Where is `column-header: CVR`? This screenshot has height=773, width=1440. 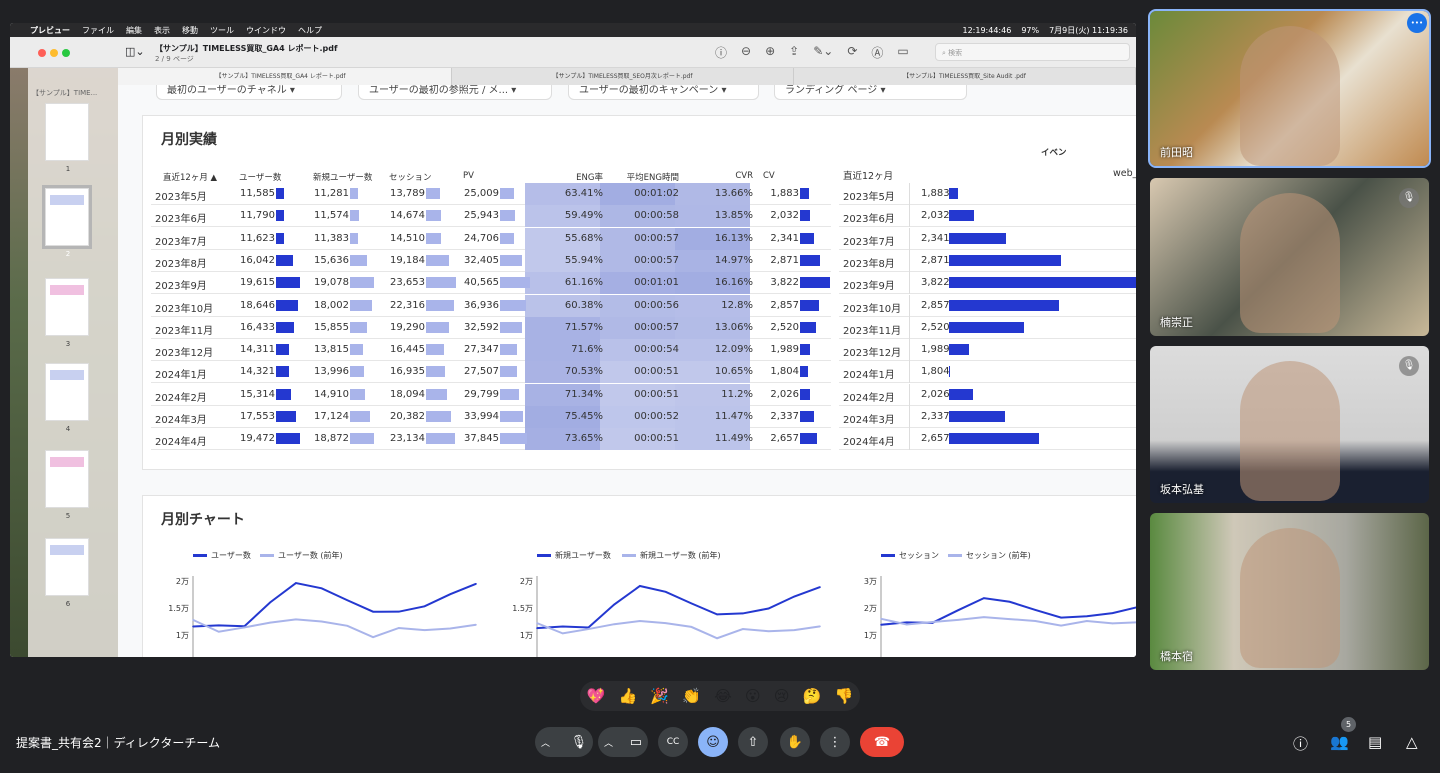 column-header: CVR is located at coordinates (712, 176).